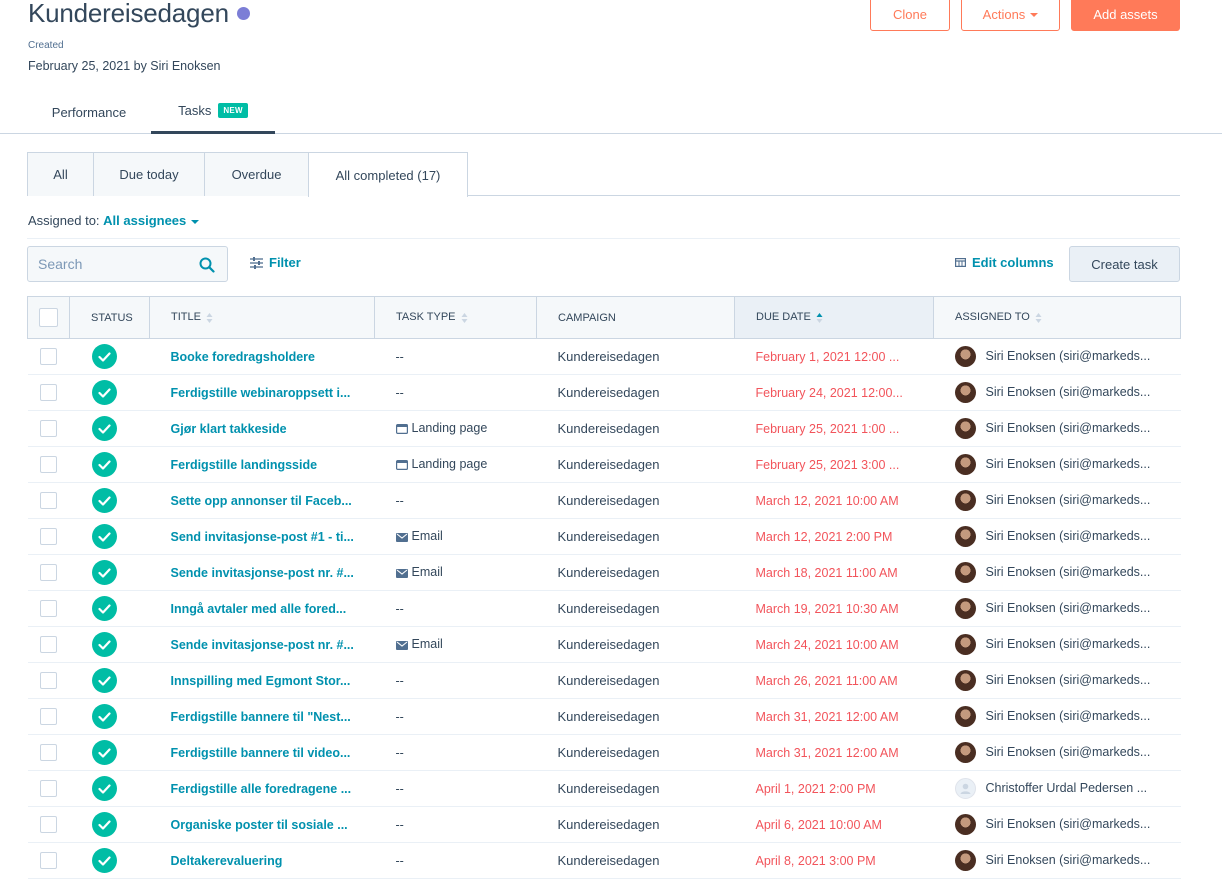  I want to click on column-header-title: TITLE, so click(262, 317).